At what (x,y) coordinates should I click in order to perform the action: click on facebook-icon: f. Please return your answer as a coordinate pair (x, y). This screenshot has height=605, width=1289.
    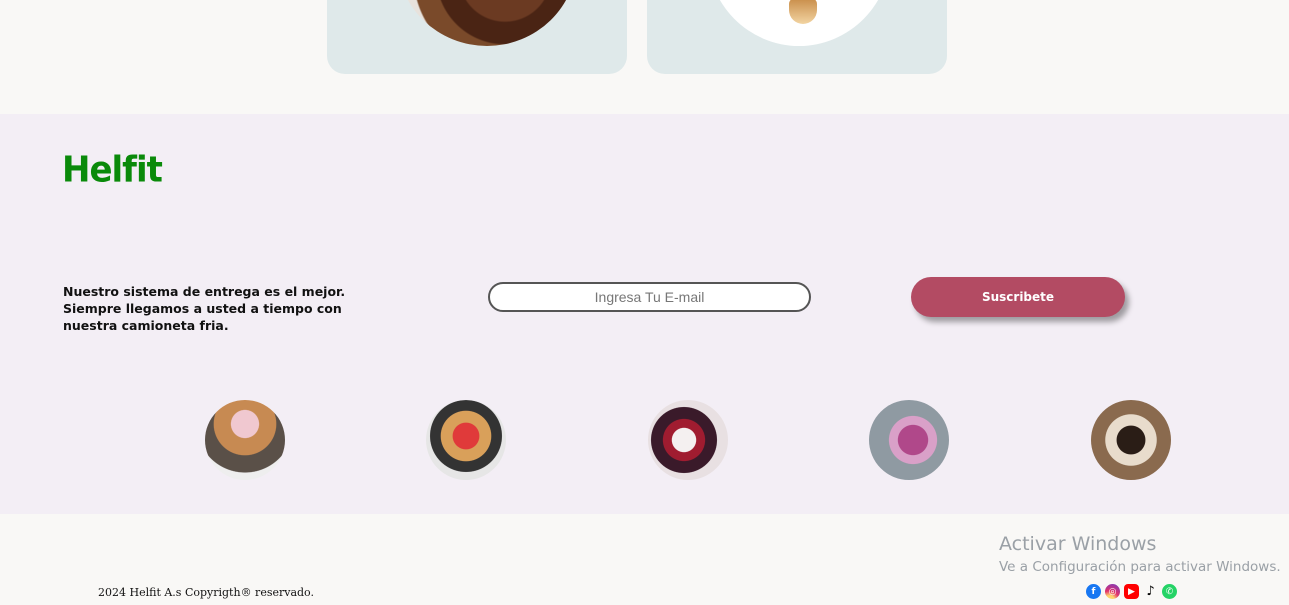
    Looking at the image, I should click on (1093, 591).